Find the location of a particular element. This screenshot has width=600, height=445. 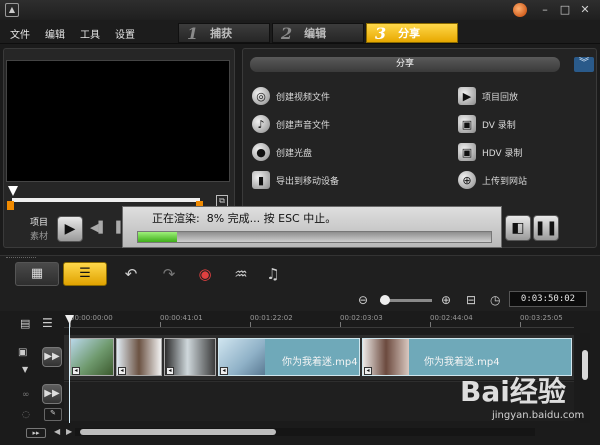

render-progress-bar is located at coordinates (314, 237).